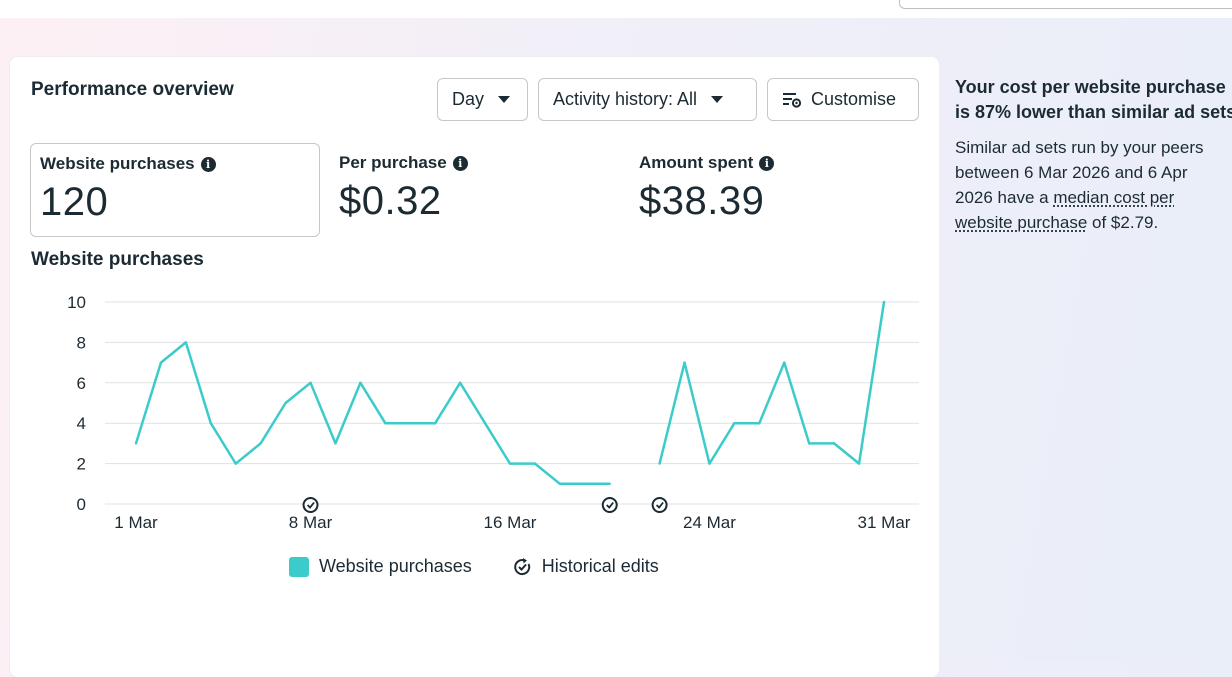  I want to click on chart-legend: Website purchases Historical edits, so click(474, 566).